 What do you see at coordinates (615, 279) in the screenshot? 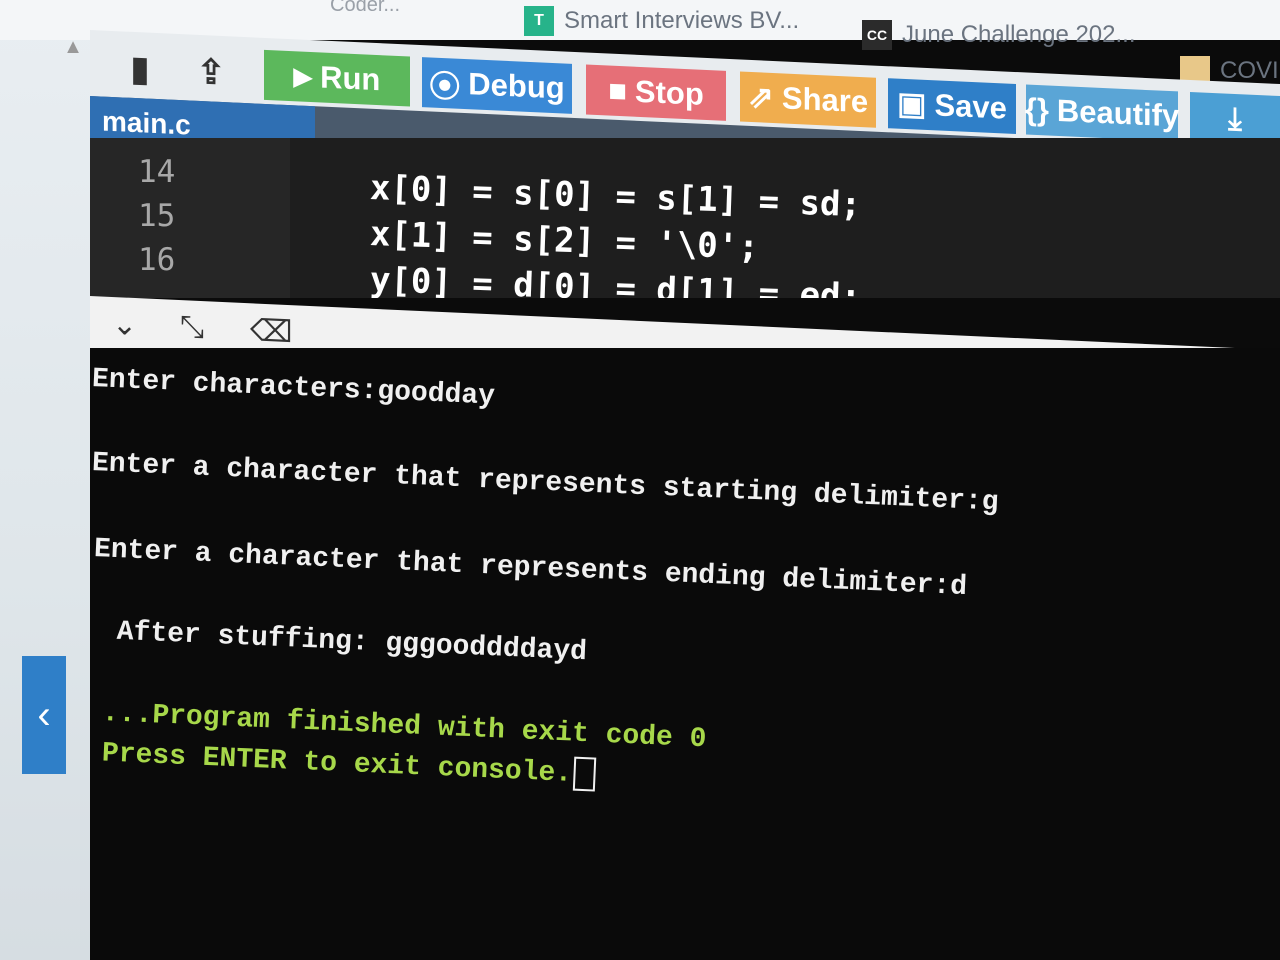
I see `code-line: y[0] = d[0] = d[1] = ed;` at bounding box center [615, 279].